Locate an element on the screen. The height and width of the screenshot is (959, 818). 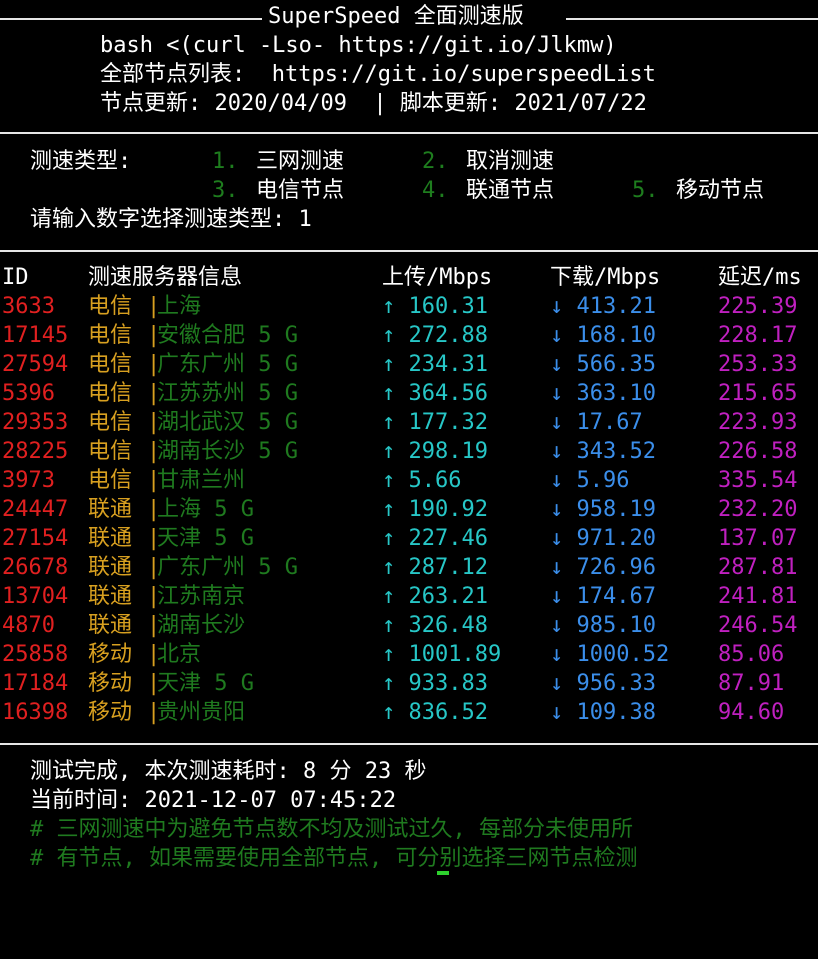
table-row: 3633 电信 | 上海 ↑ 160.31 ↓ 413.21 225.39 is located at coordinates (409, 306).